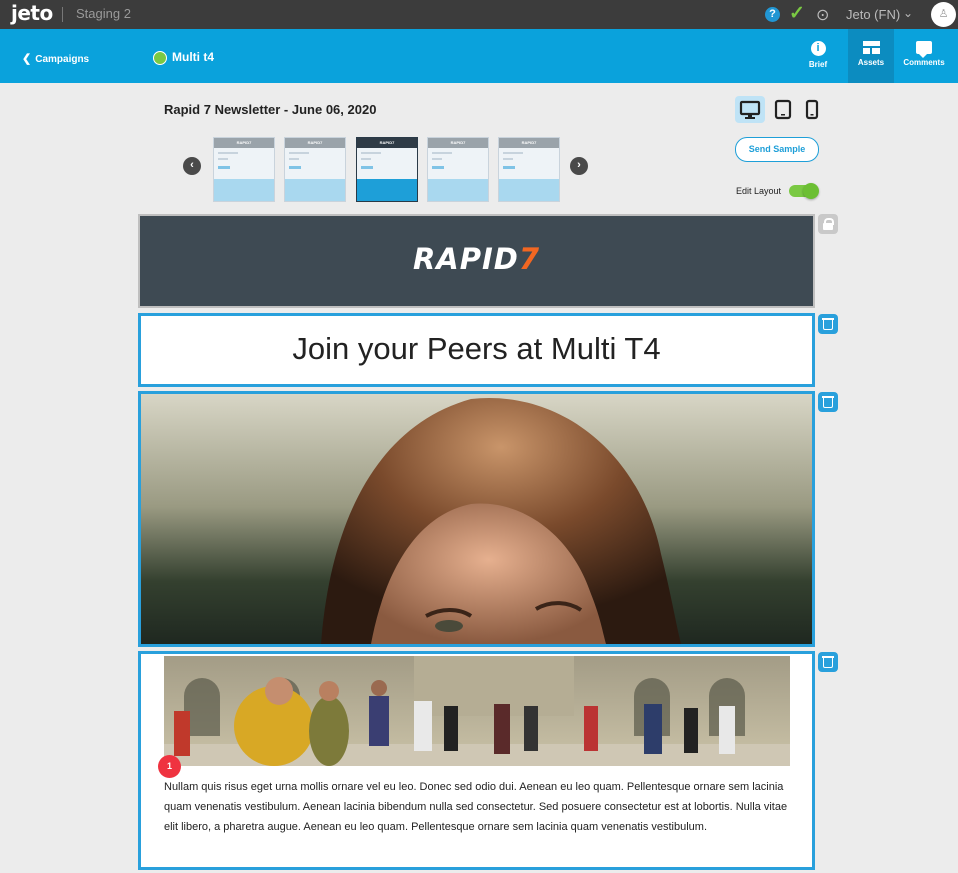 The image size is (958, 873). I want to click on back-to-campaigns-link: ❮ Campaigns, so click(55, 58).